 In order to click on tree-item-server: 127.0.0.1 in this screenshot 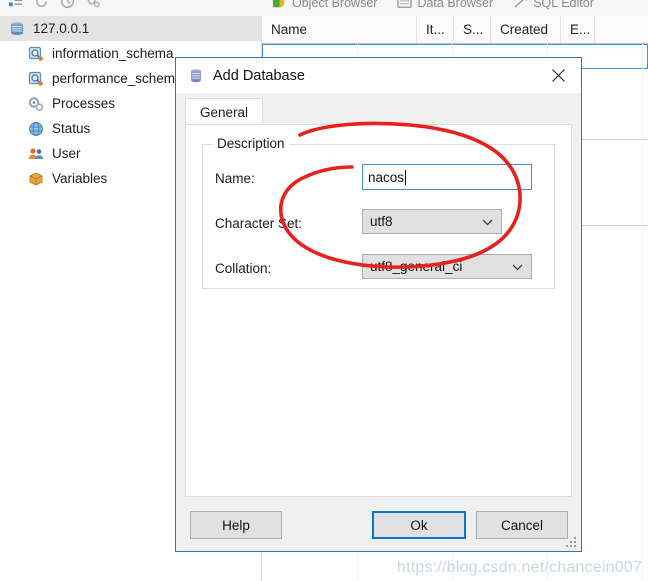, I will do `click(130, 28)`.